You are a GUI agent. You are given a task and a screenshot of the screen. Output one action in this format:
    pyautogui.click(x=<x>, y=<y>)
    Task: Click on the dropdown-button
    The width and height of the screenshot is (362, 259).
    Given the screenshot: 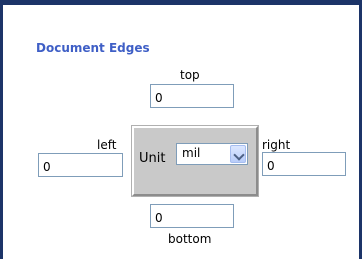 What is the action you would take?
    pyautogui.click(x=238, y=154)
    